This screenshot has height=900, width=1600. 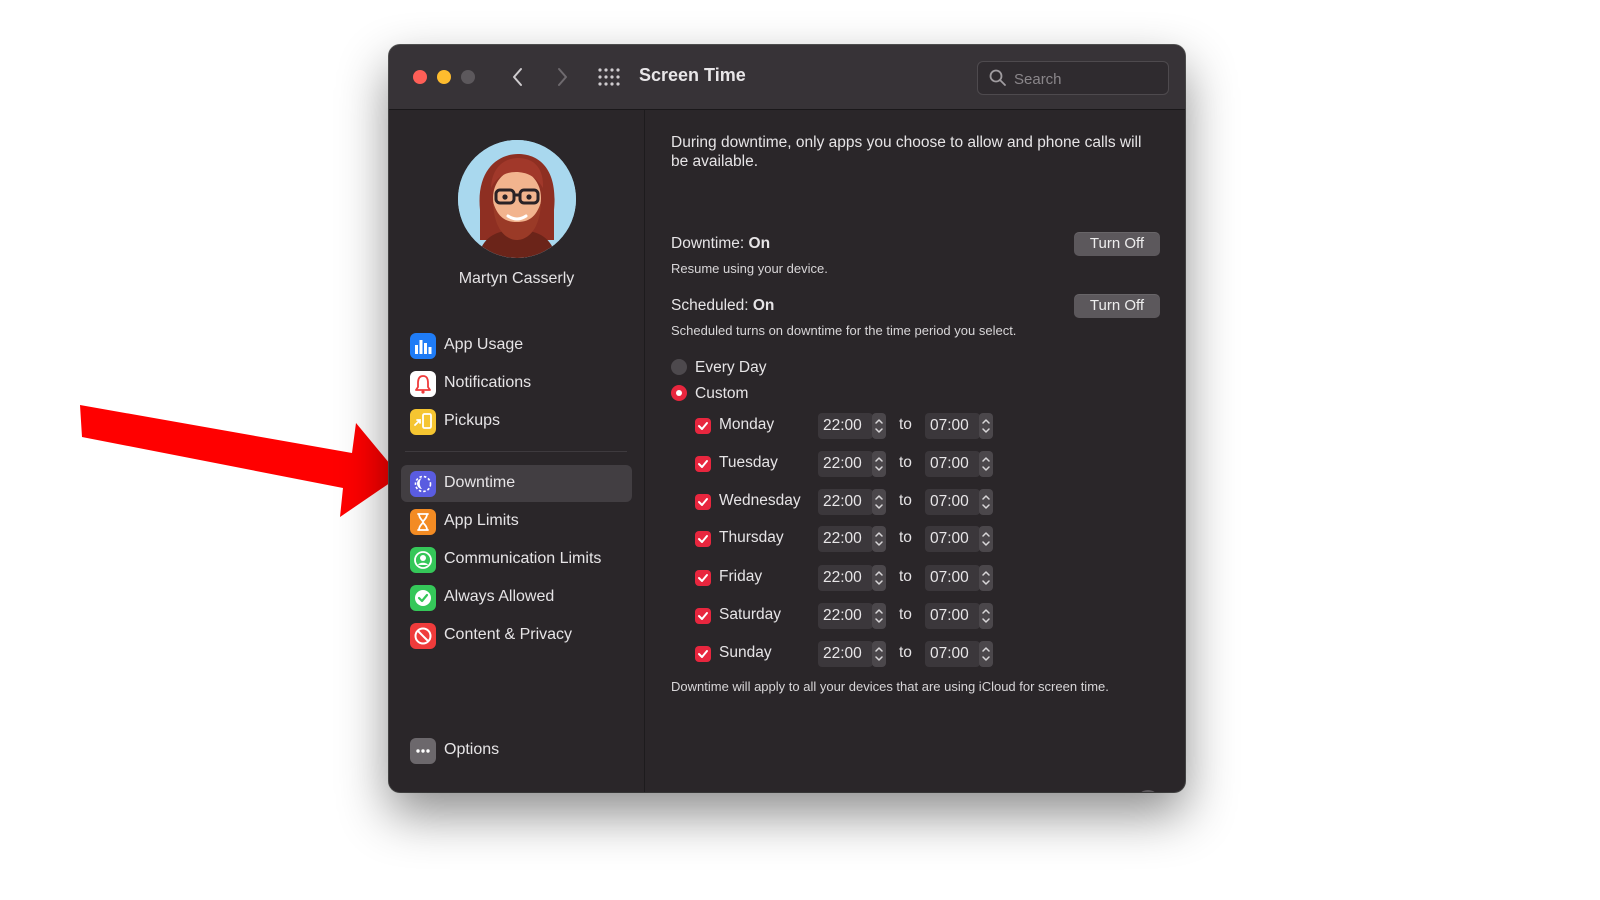 I want to click on search-field, so click(x=1073, y=78).